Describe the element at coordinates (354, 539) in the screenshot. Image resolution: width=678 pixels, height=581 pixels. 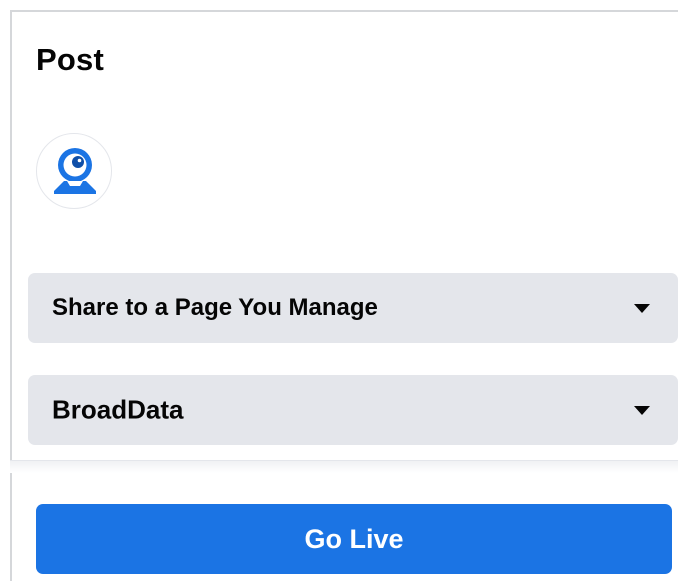
I see `go-live-button: Go Live` at that location.